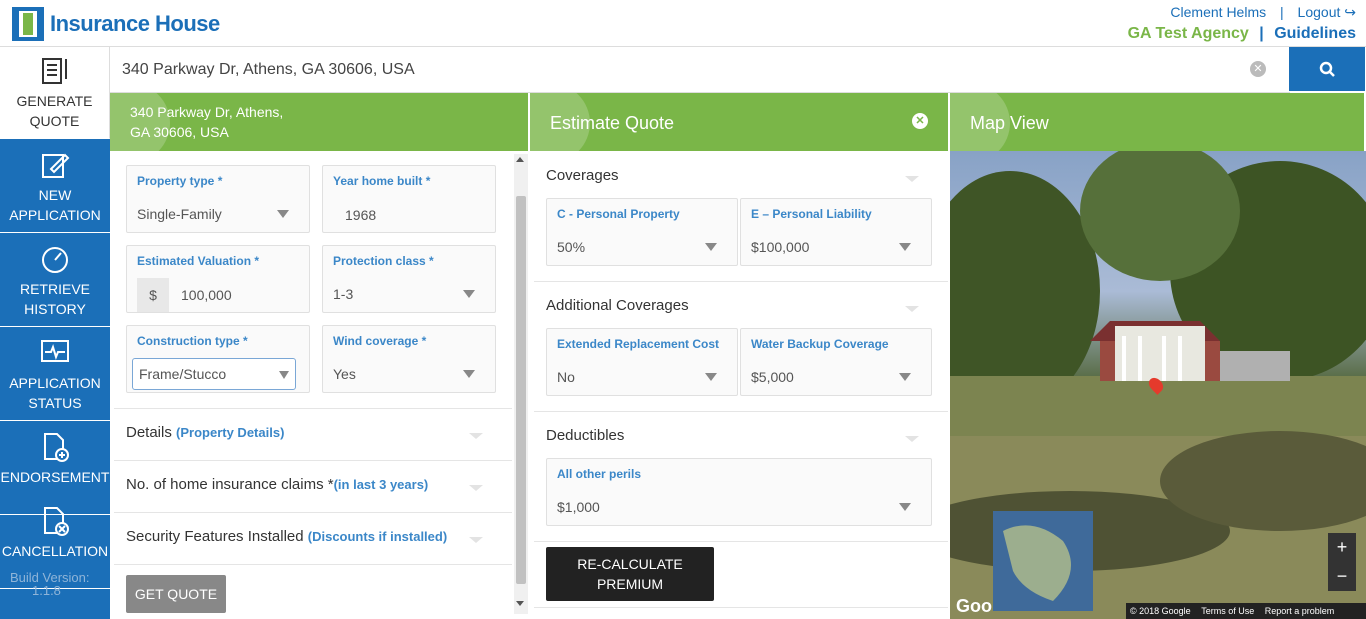 The width and height of the screenshot is (1366, 619). Describe the element at coordinates (630, 574) in the screenshot. I see `recalculate-premium-button: RE-CALCULATE PREMIUM` at that location.